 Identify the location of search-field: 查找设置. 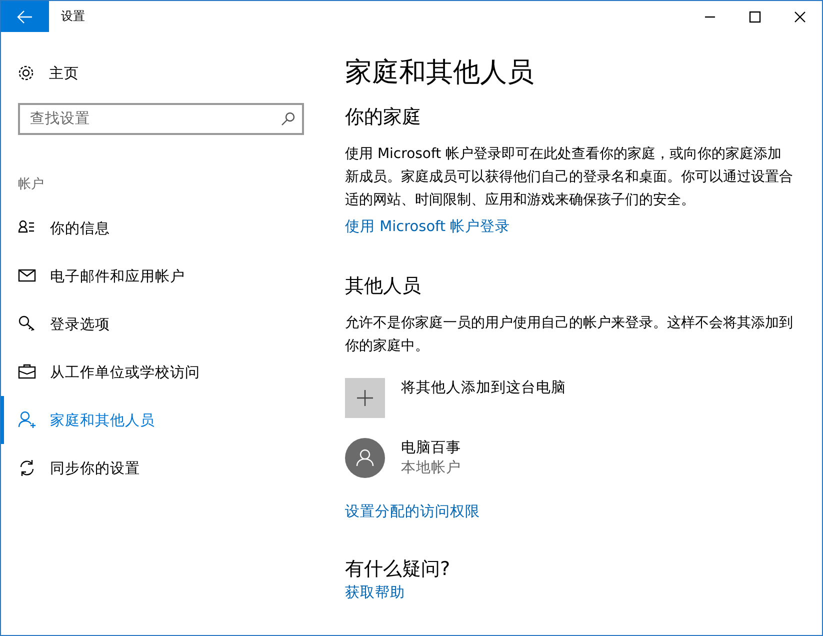
(161, 119).